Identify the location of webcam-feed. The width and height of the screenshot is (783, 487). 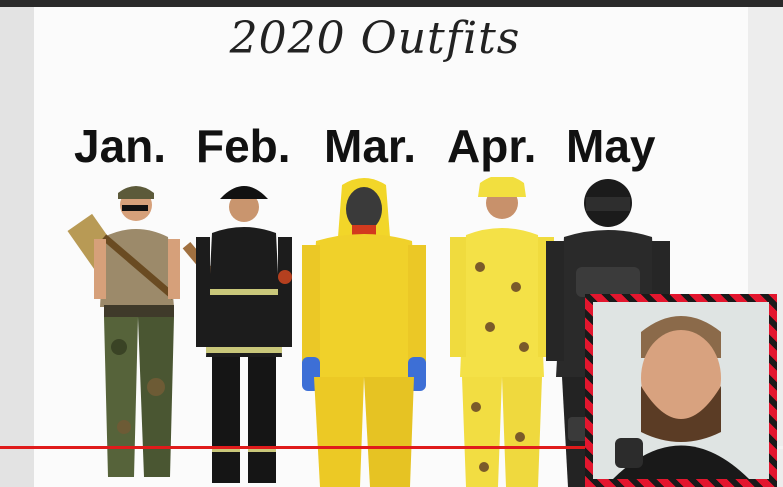
(681, 390).